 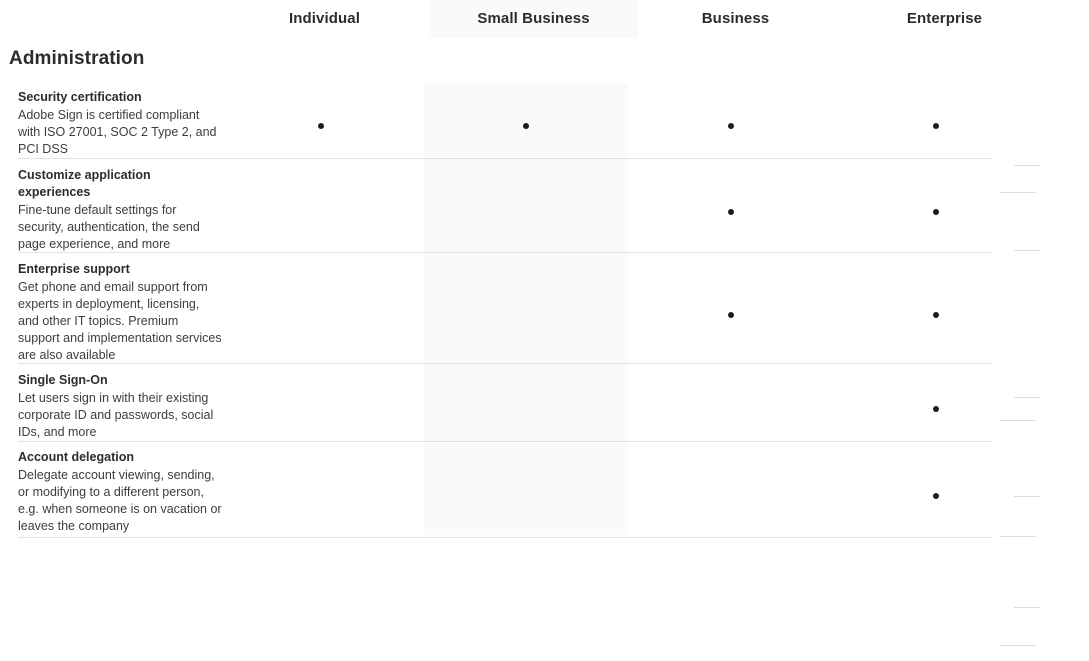 I want to click on feature-name: Account delegation, so click(x=76, y=457).